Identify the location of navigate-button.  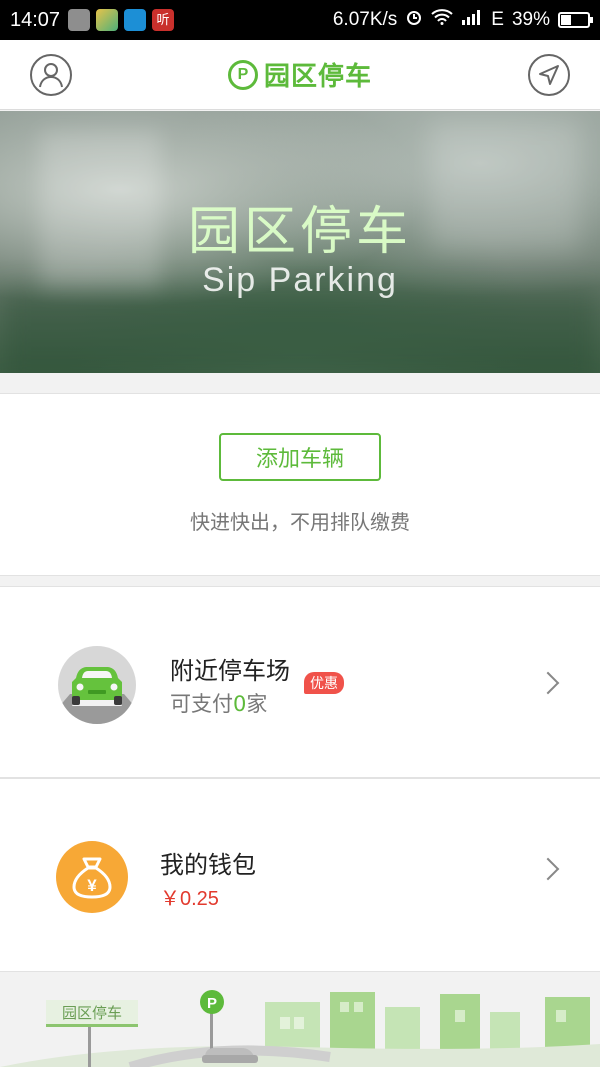
(548, 74).